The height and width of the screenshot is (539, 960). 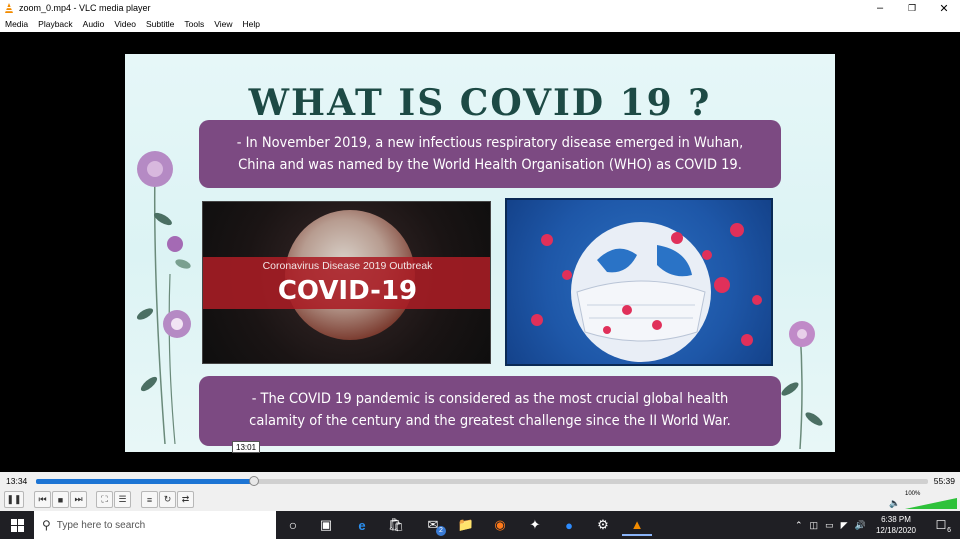 I want to click on slide-title: WHAT IS COVID 19 ?, so click(x=480, y=103).